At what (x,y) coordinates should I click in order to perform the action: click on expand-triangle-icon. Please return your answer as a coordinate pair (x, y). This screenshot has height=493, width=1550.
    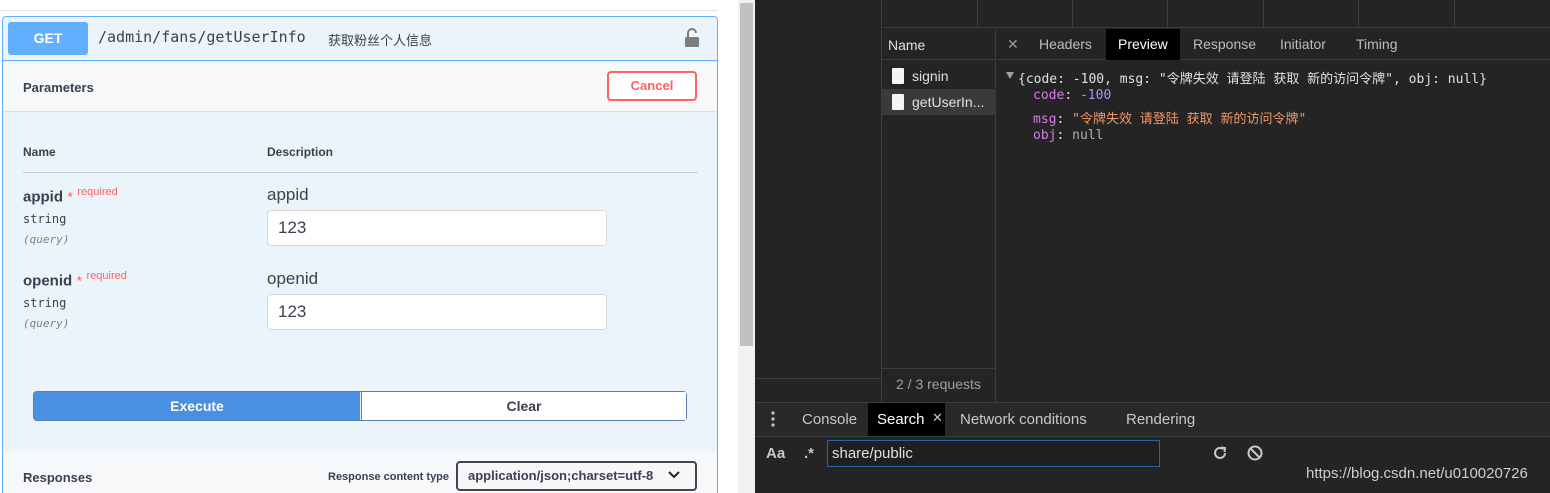
    Looking at the image, I should click on (1010, 75).